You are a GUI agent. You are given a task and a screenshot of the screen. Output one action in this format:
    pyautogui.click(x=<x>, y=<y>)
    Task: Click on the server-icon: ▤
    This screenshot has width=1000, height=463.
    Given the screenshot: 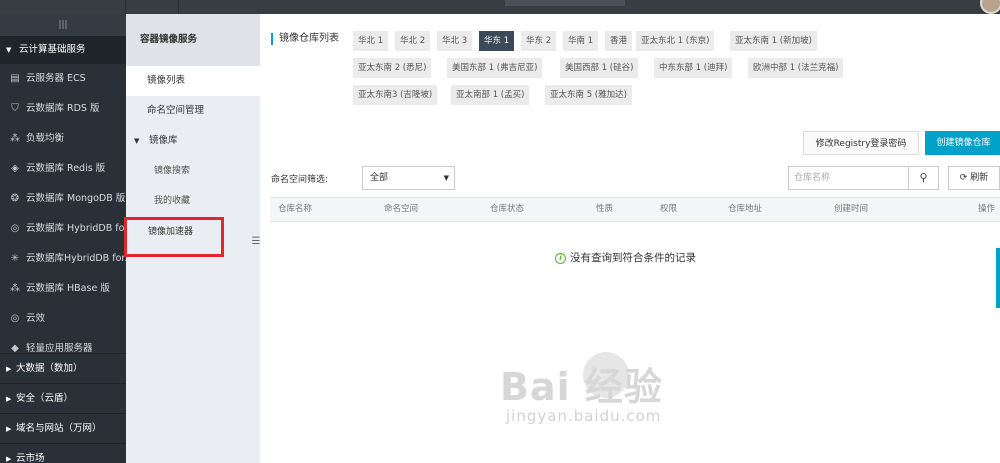 What is the action you would take?
    pyautogui.click(x=15, y=78)
    